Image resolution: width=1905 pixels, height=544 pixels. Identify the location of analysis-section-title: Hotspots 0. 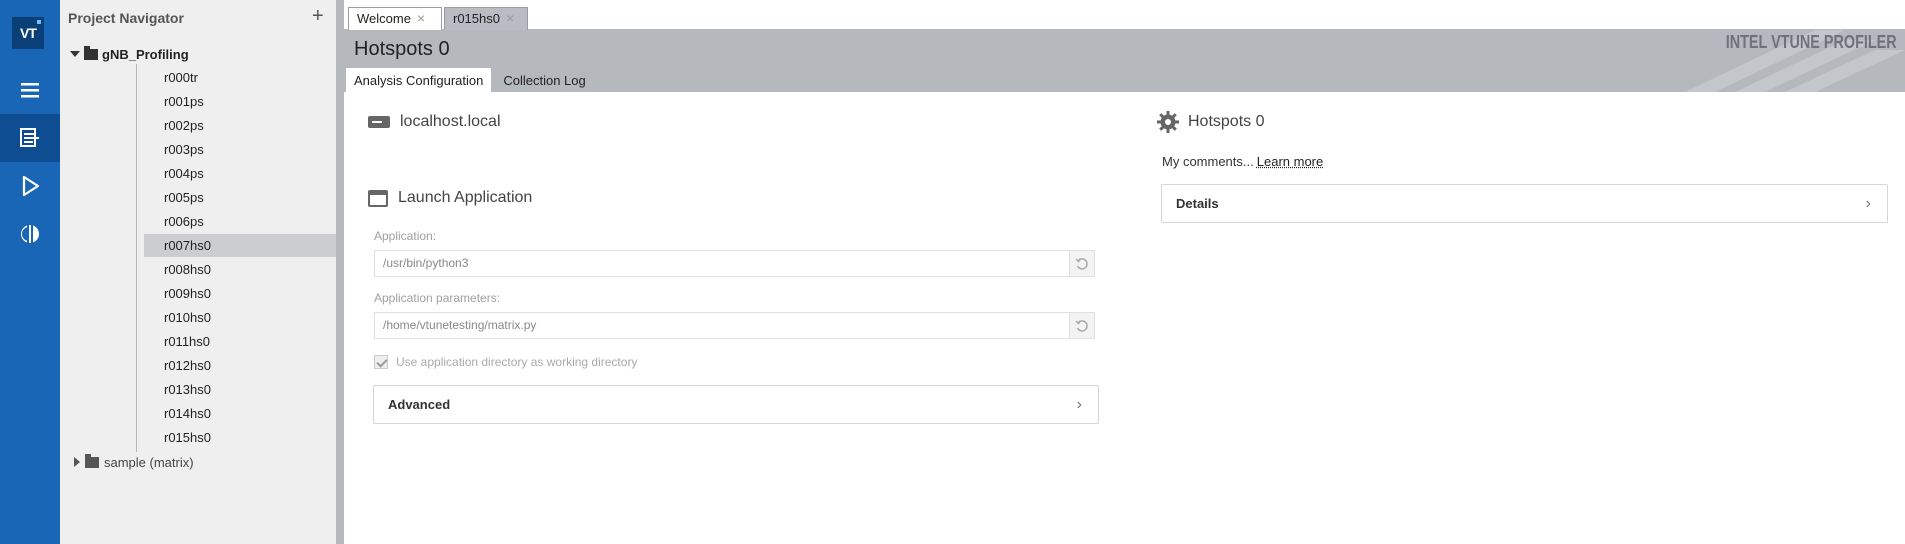
(1210, 122).